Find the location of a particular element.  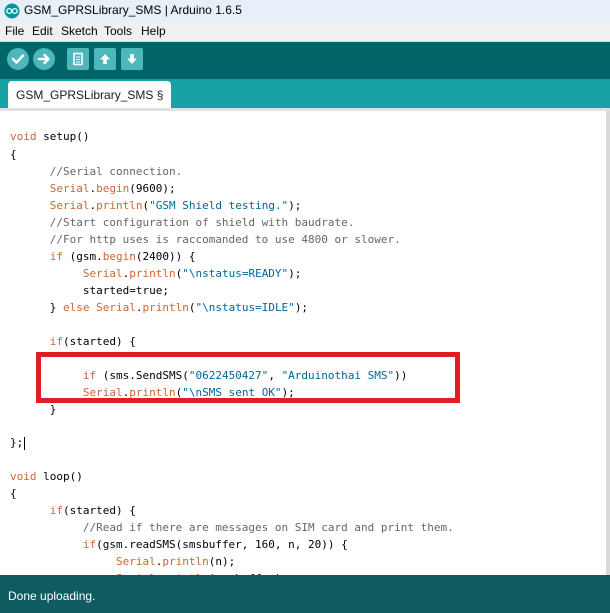

code-token: else is located at coordinates (76, 307).